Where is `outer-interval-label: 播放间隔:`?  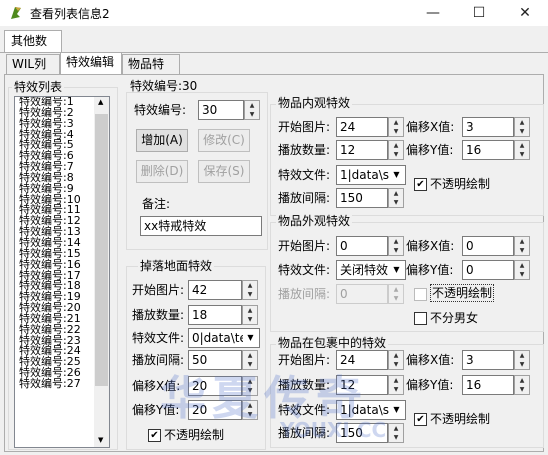 outer-interval-label: 播放间隔: is located at coordinates (304, 294).